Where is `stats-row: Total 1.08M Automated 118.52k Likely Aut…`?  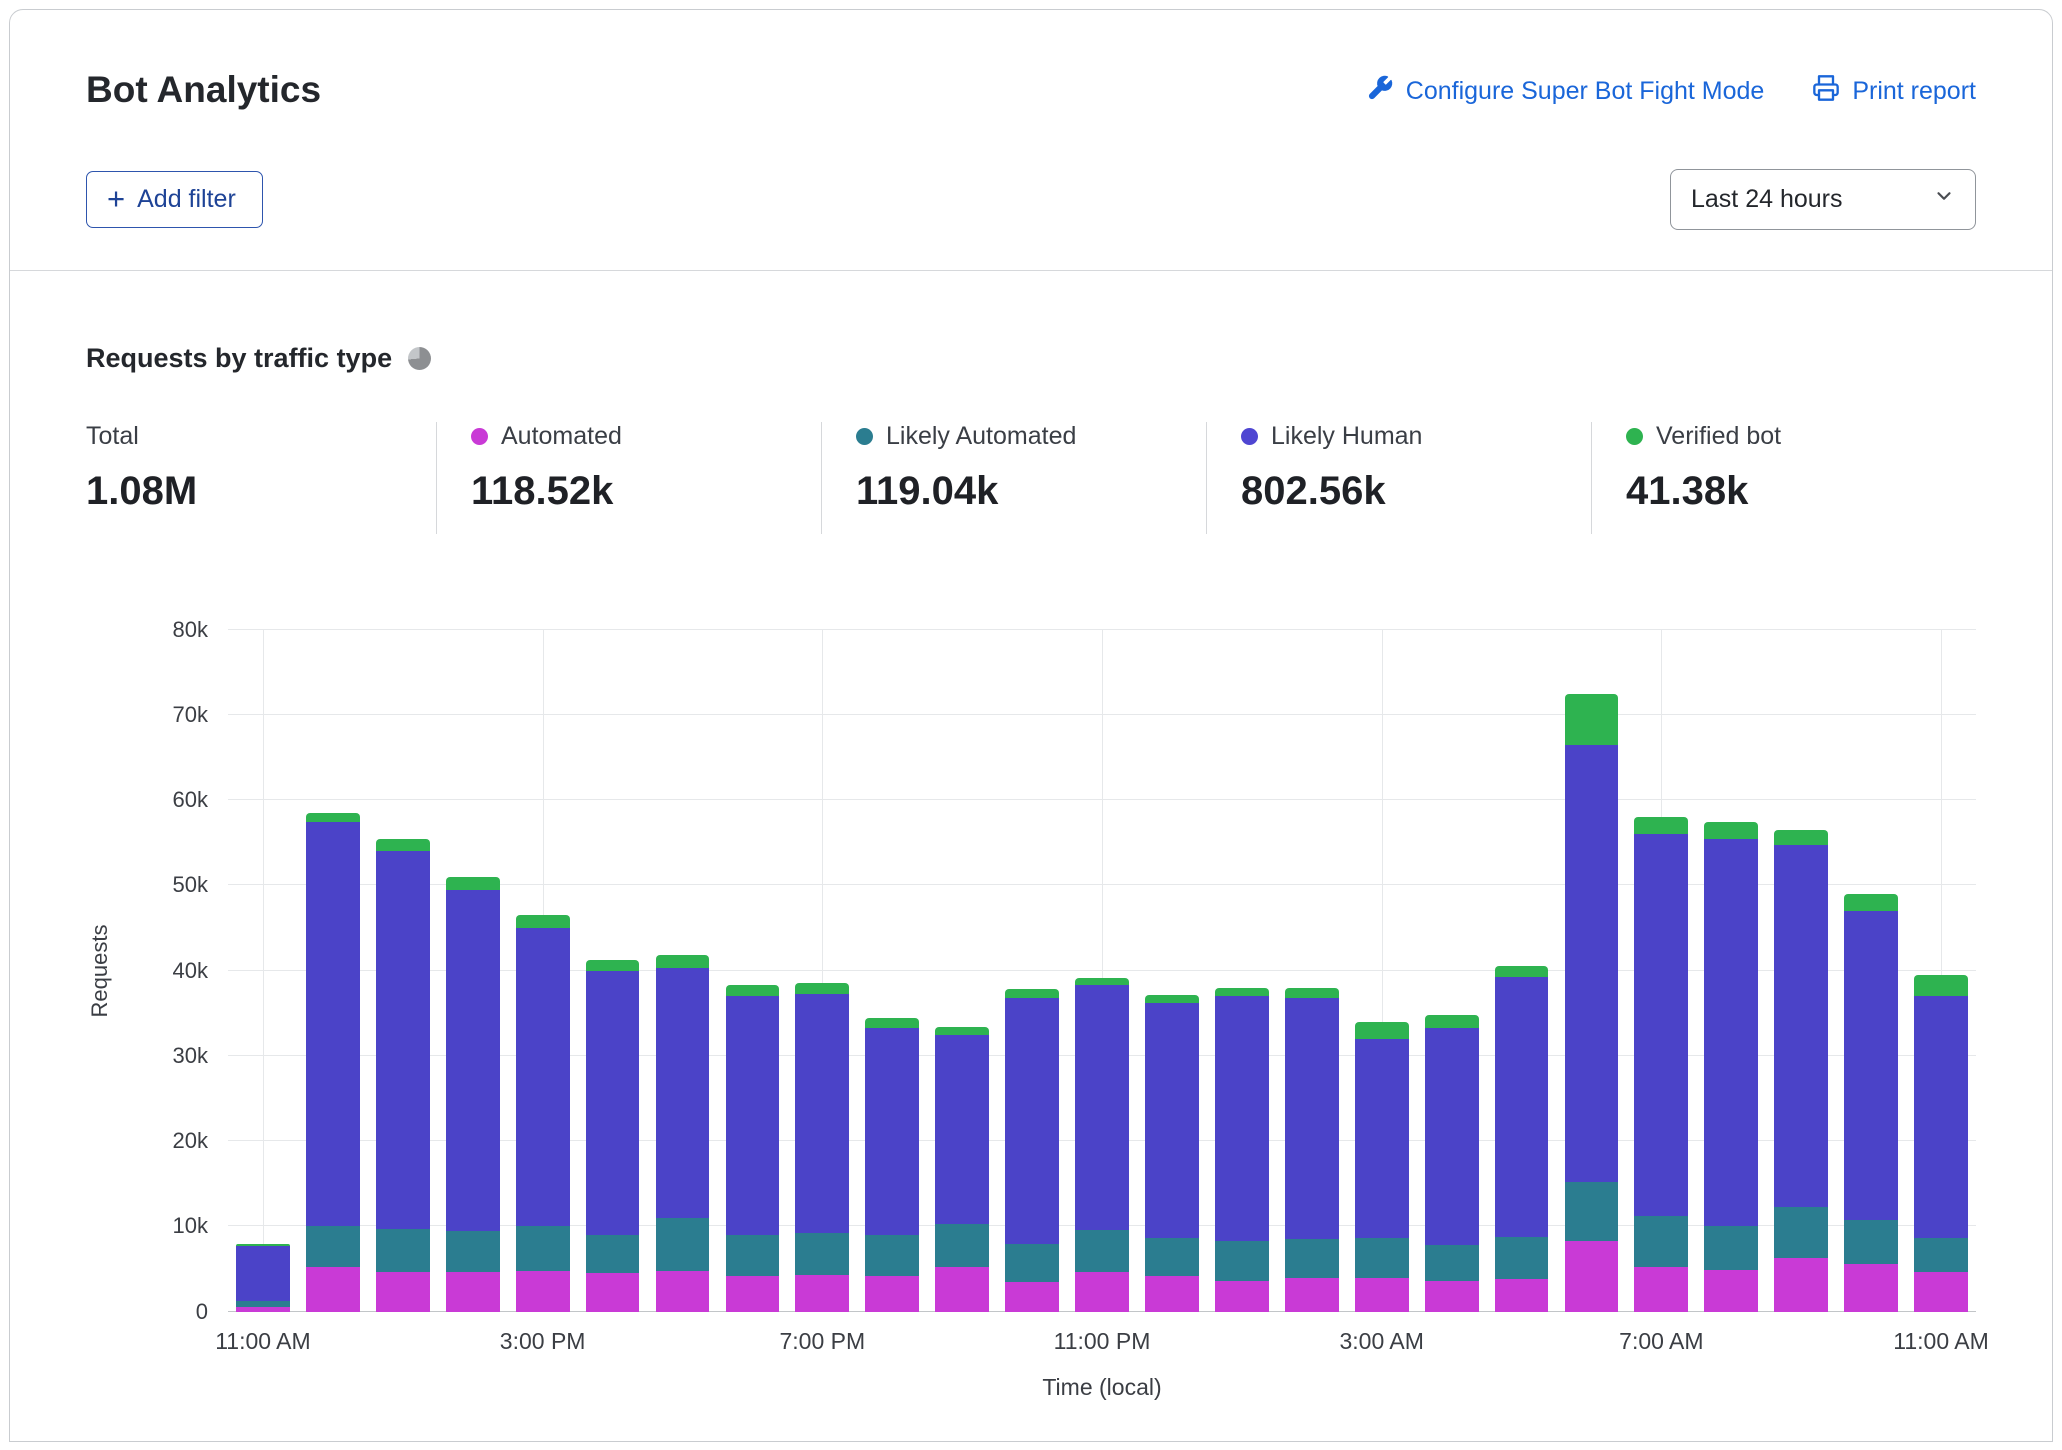
stats-row: Total 1.08M Automated 118.52k Likely Aut… is located at coordinates (1031, 477).